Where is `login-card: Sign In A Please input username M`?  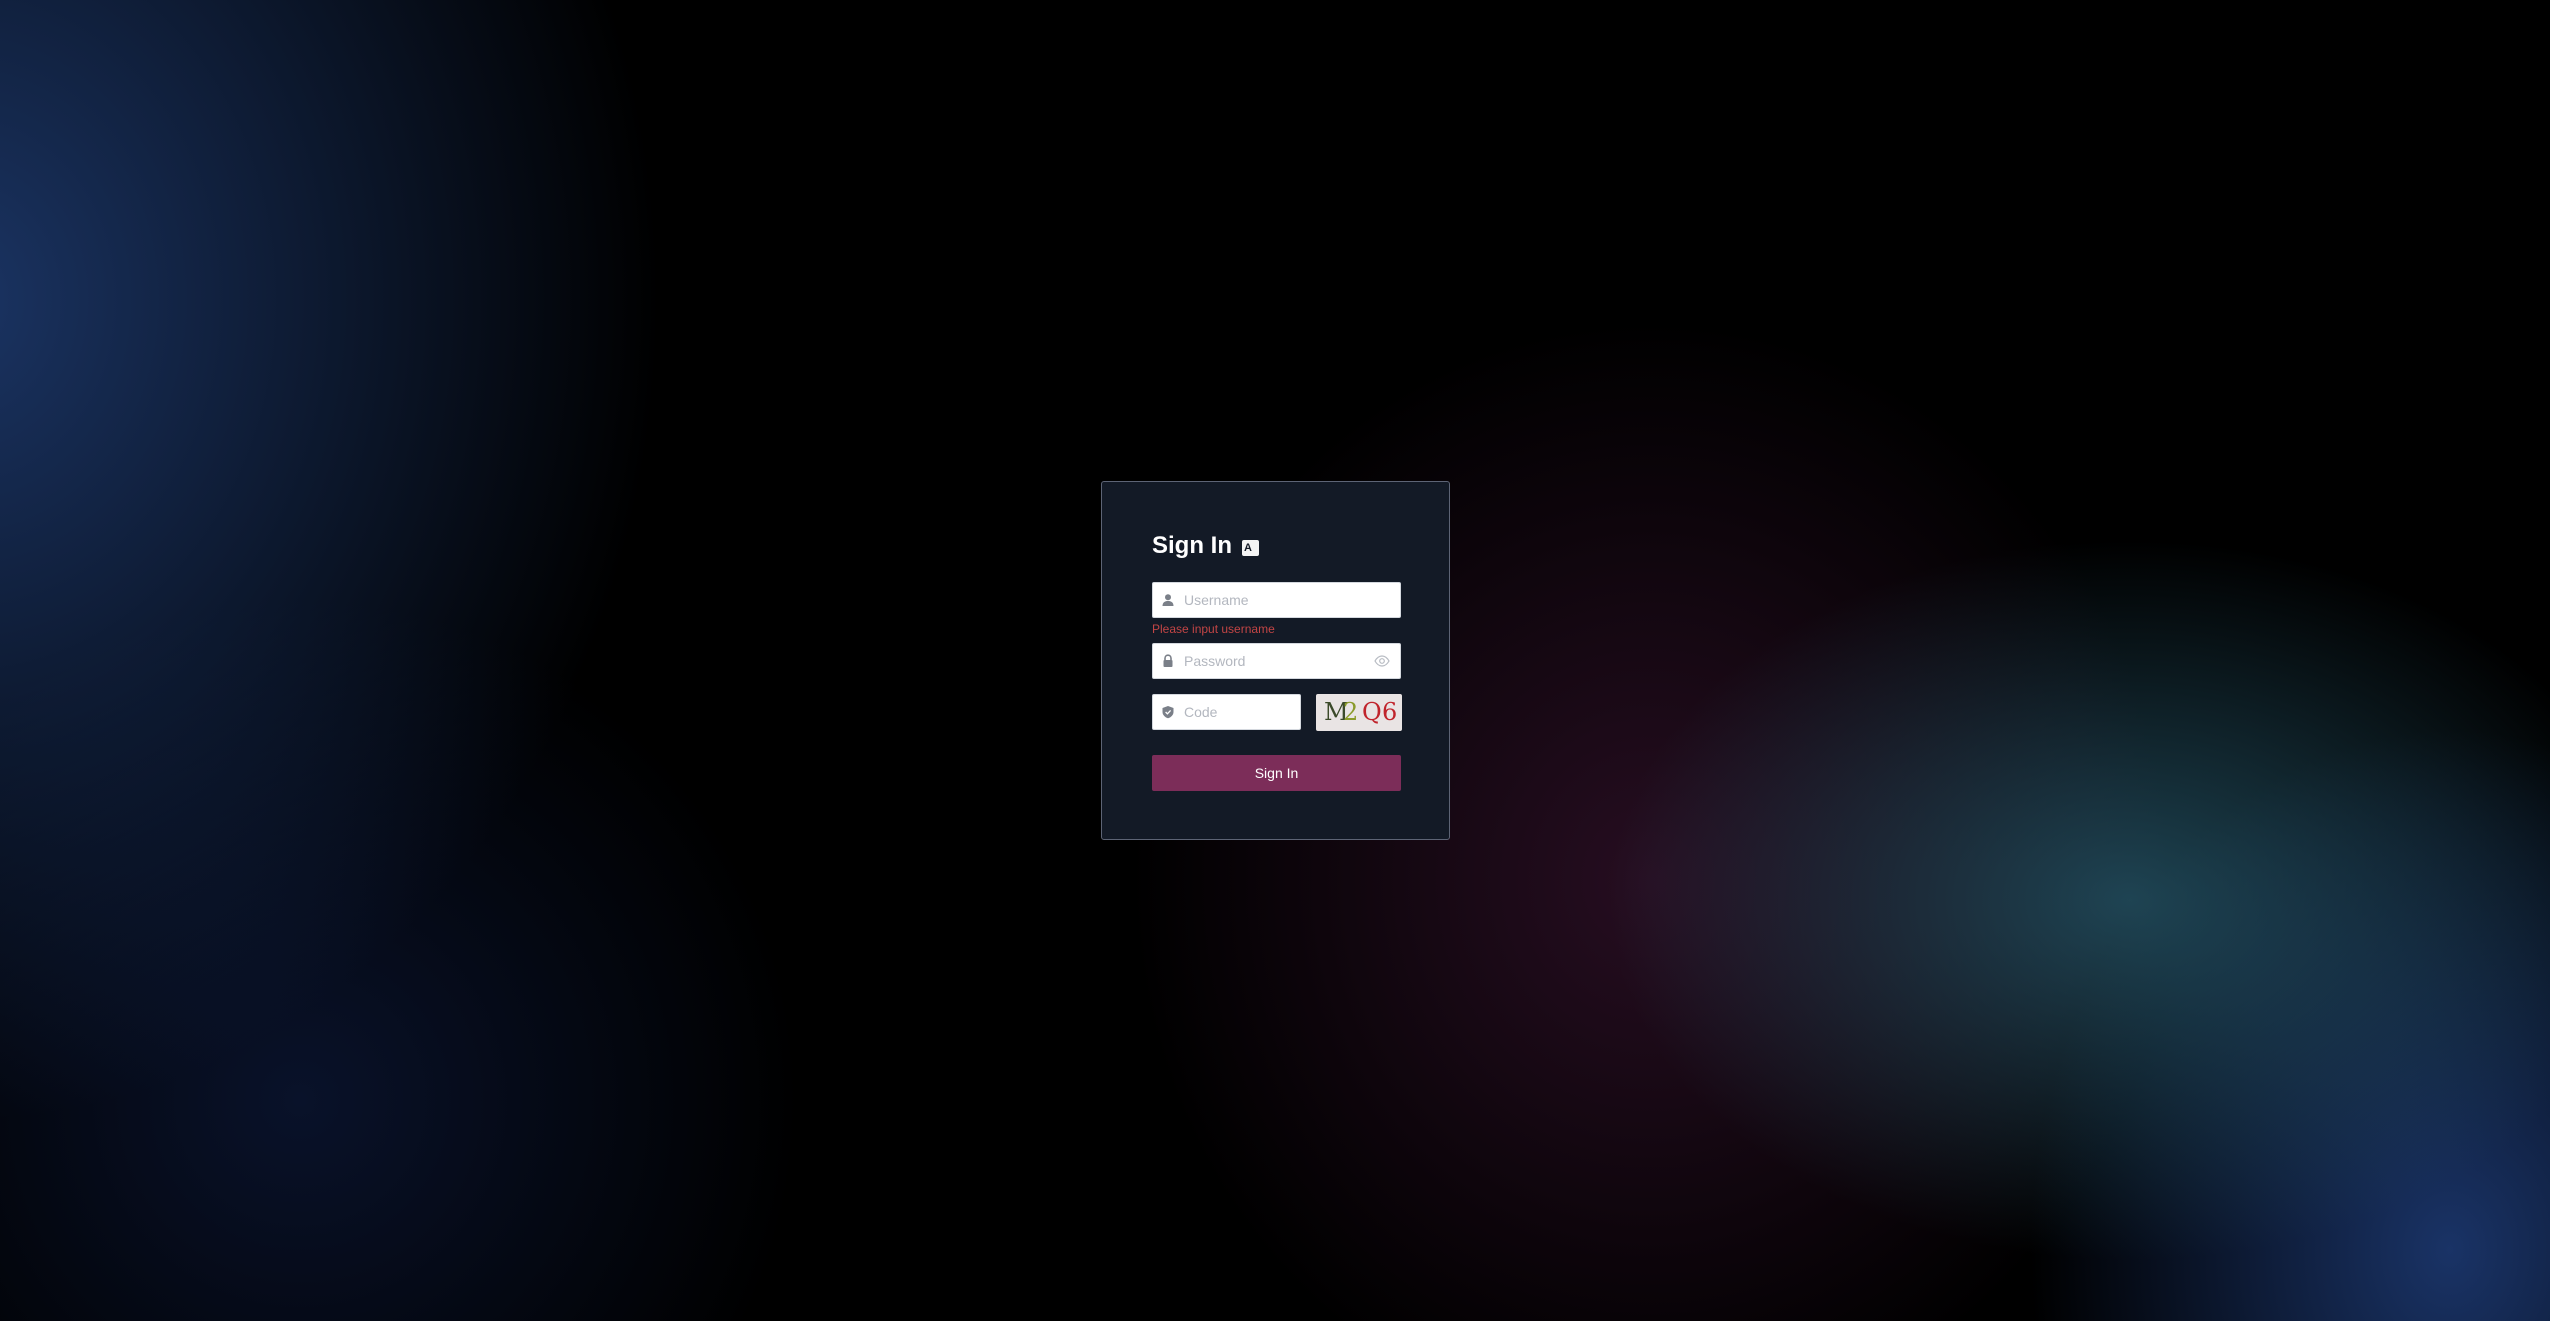 login-card: Sign In A Please input username M is located at coordinates (1275, 660).